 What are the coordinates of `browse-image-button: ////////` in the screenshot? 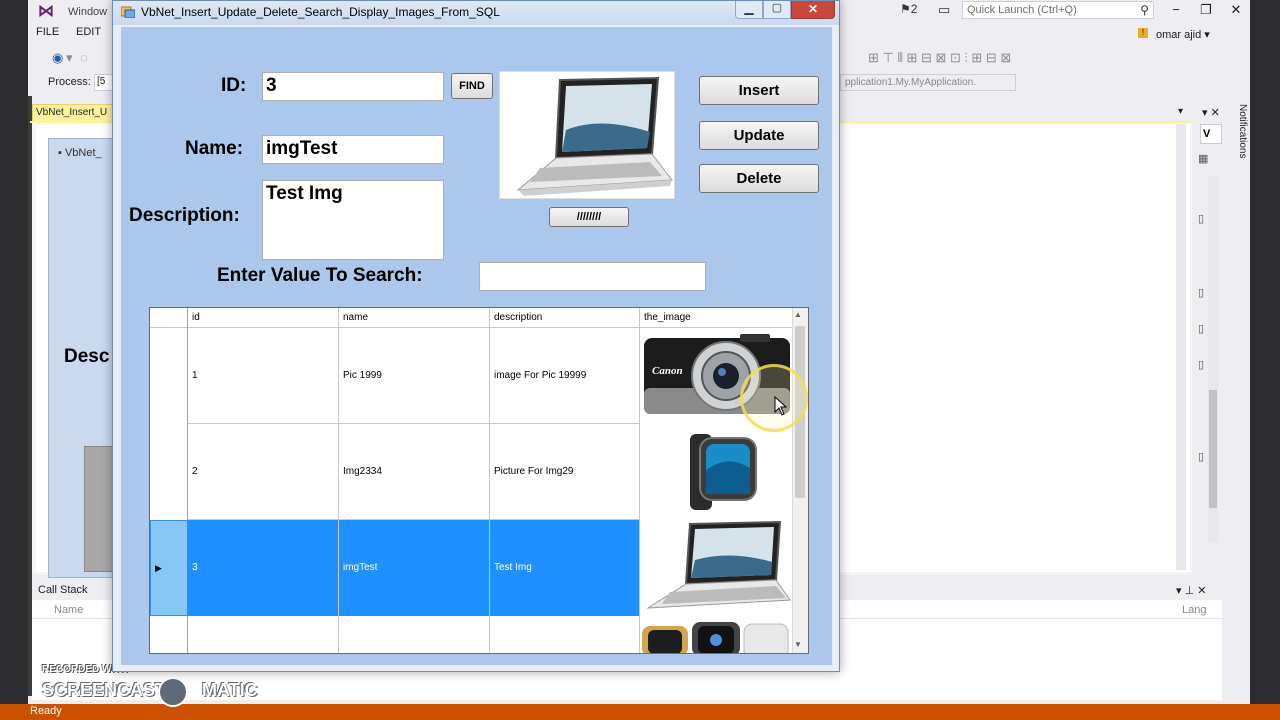 It's located at (589, 217).